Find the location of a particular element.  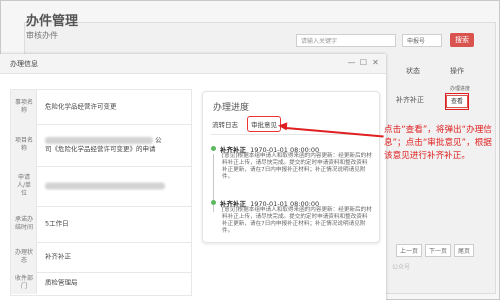

close-icon: ✕ is located at coordinates (375, 63).